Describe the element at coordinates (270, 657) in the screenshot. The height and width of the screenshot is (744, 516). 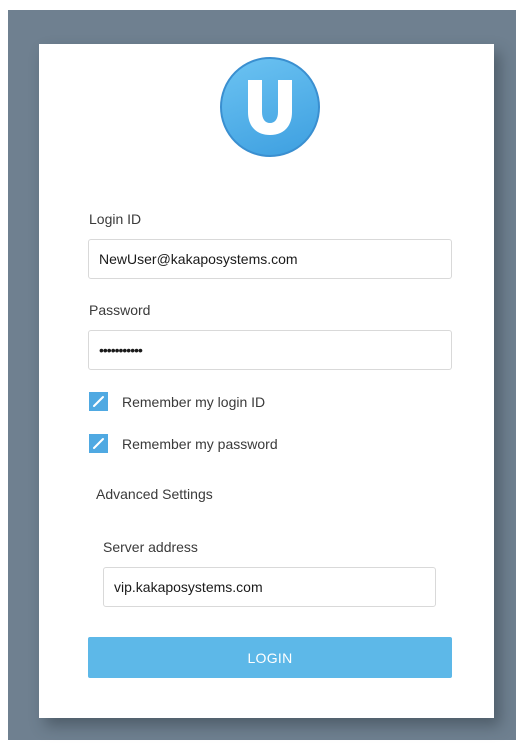
I see `login-button: LOGIN` at that location.